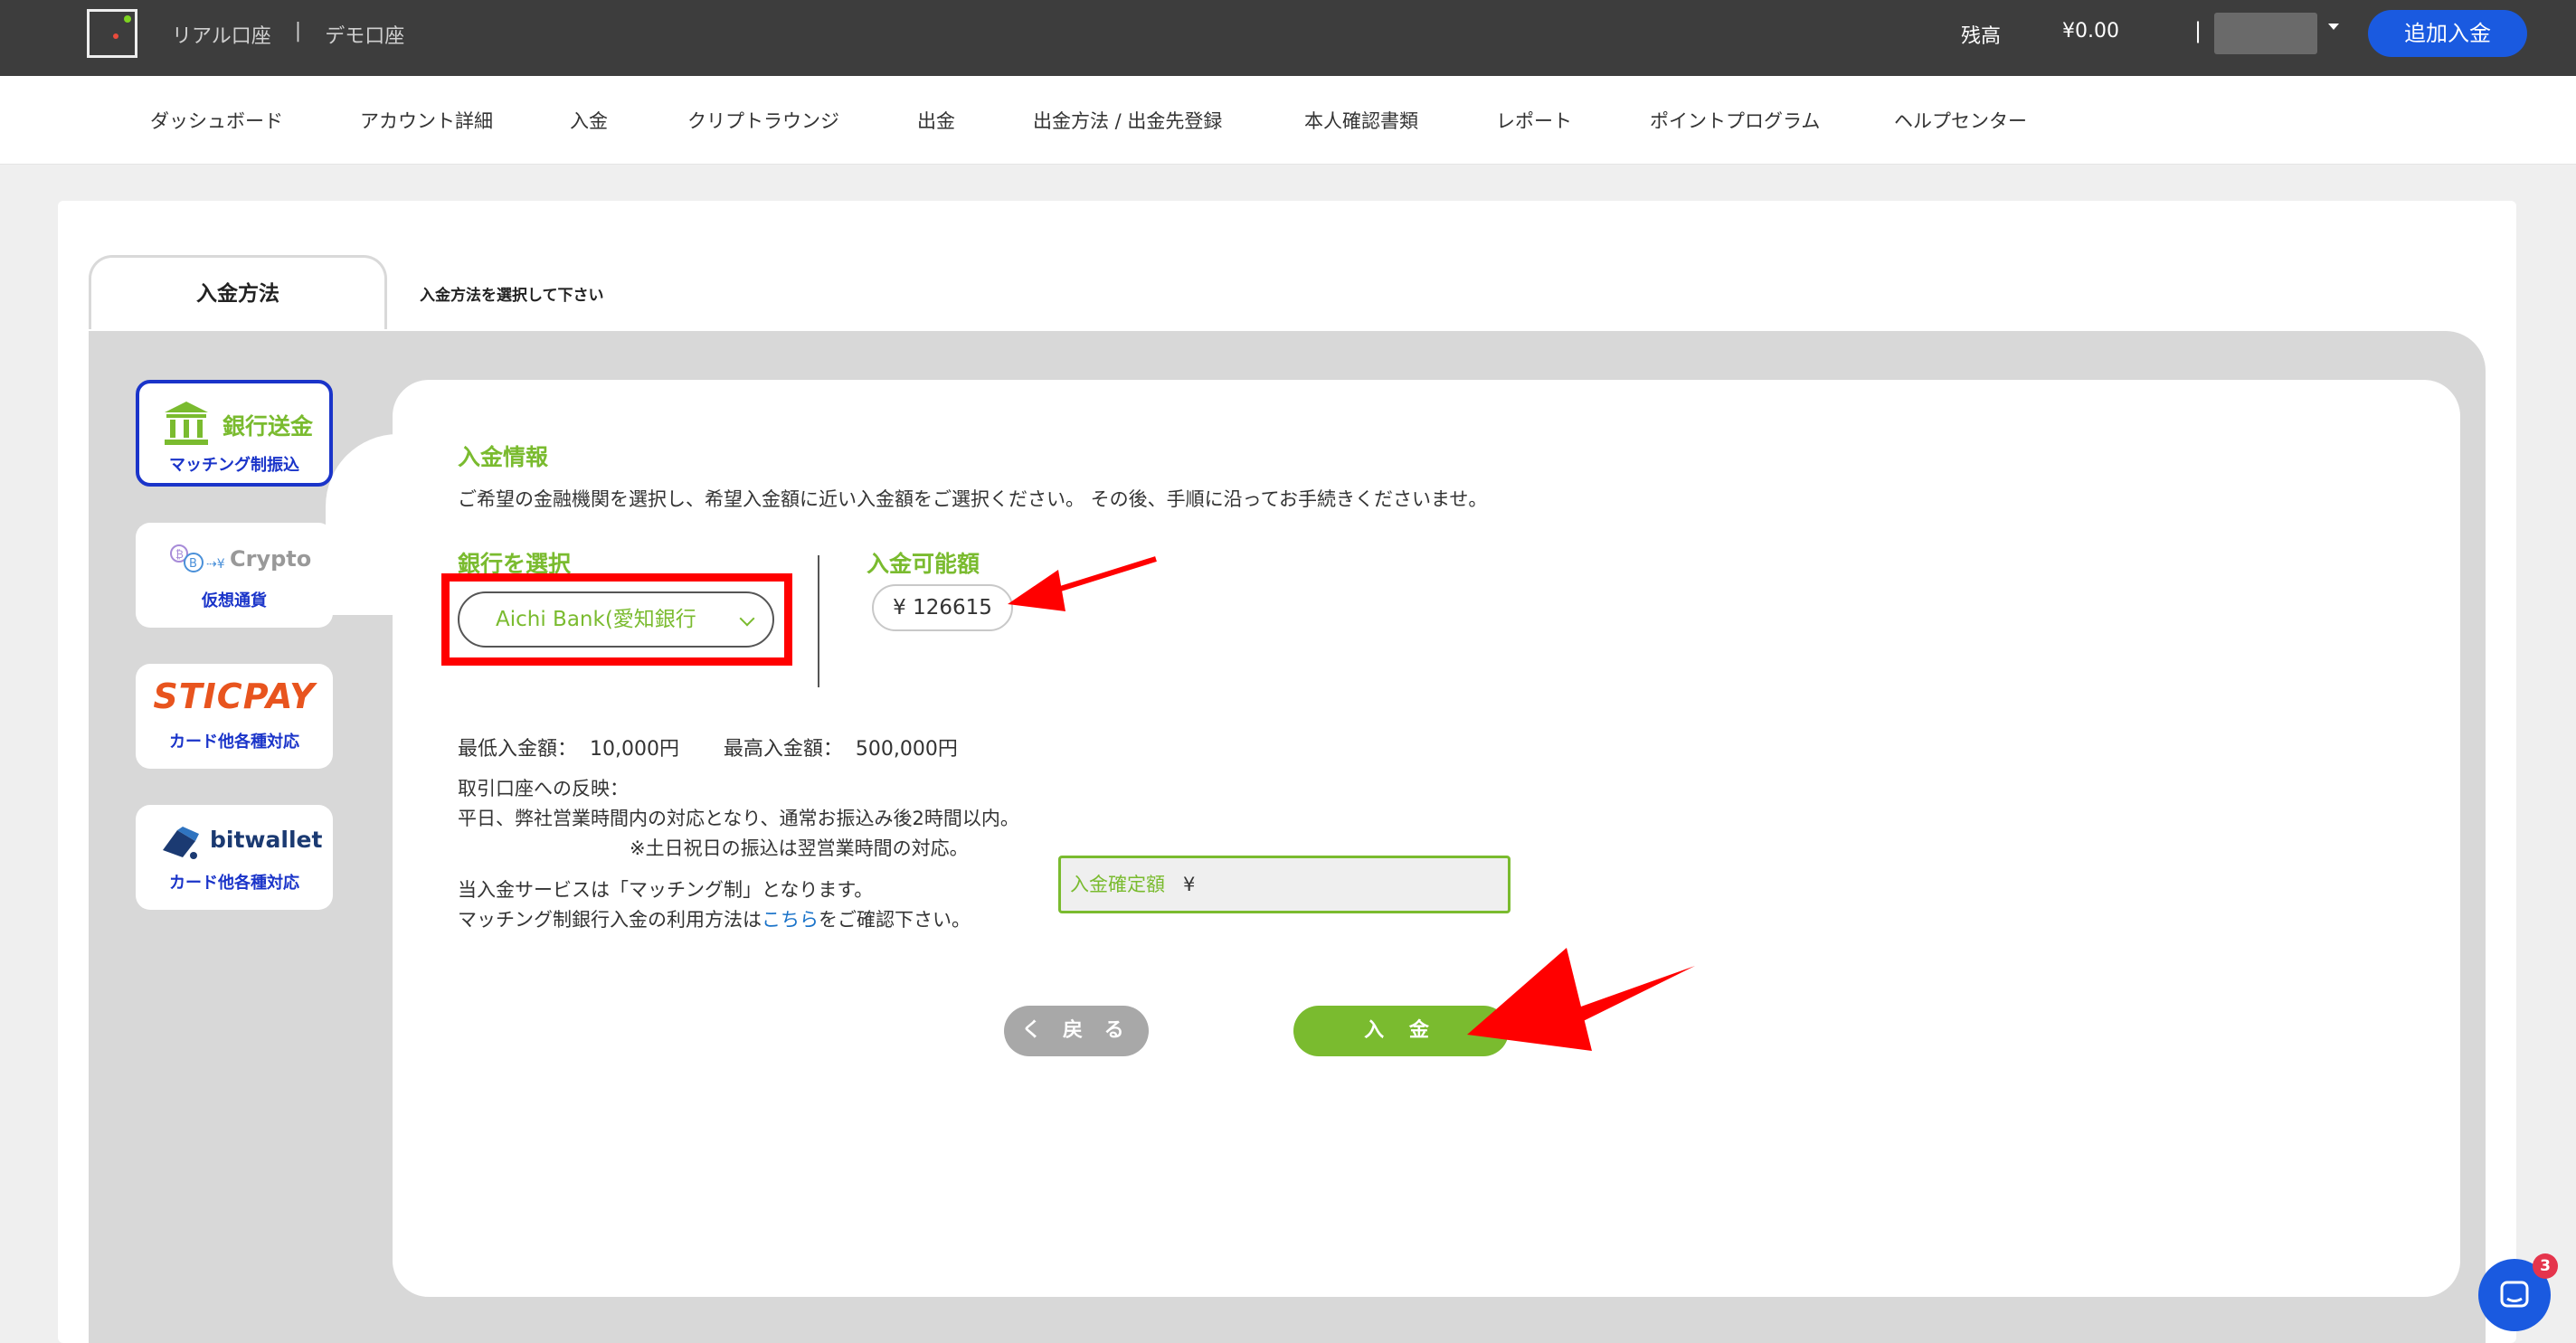 This screenshot has width=2576, height=1343. I want to click on crypto-icon: ₿ B ⇢¥, so click(198, 558).